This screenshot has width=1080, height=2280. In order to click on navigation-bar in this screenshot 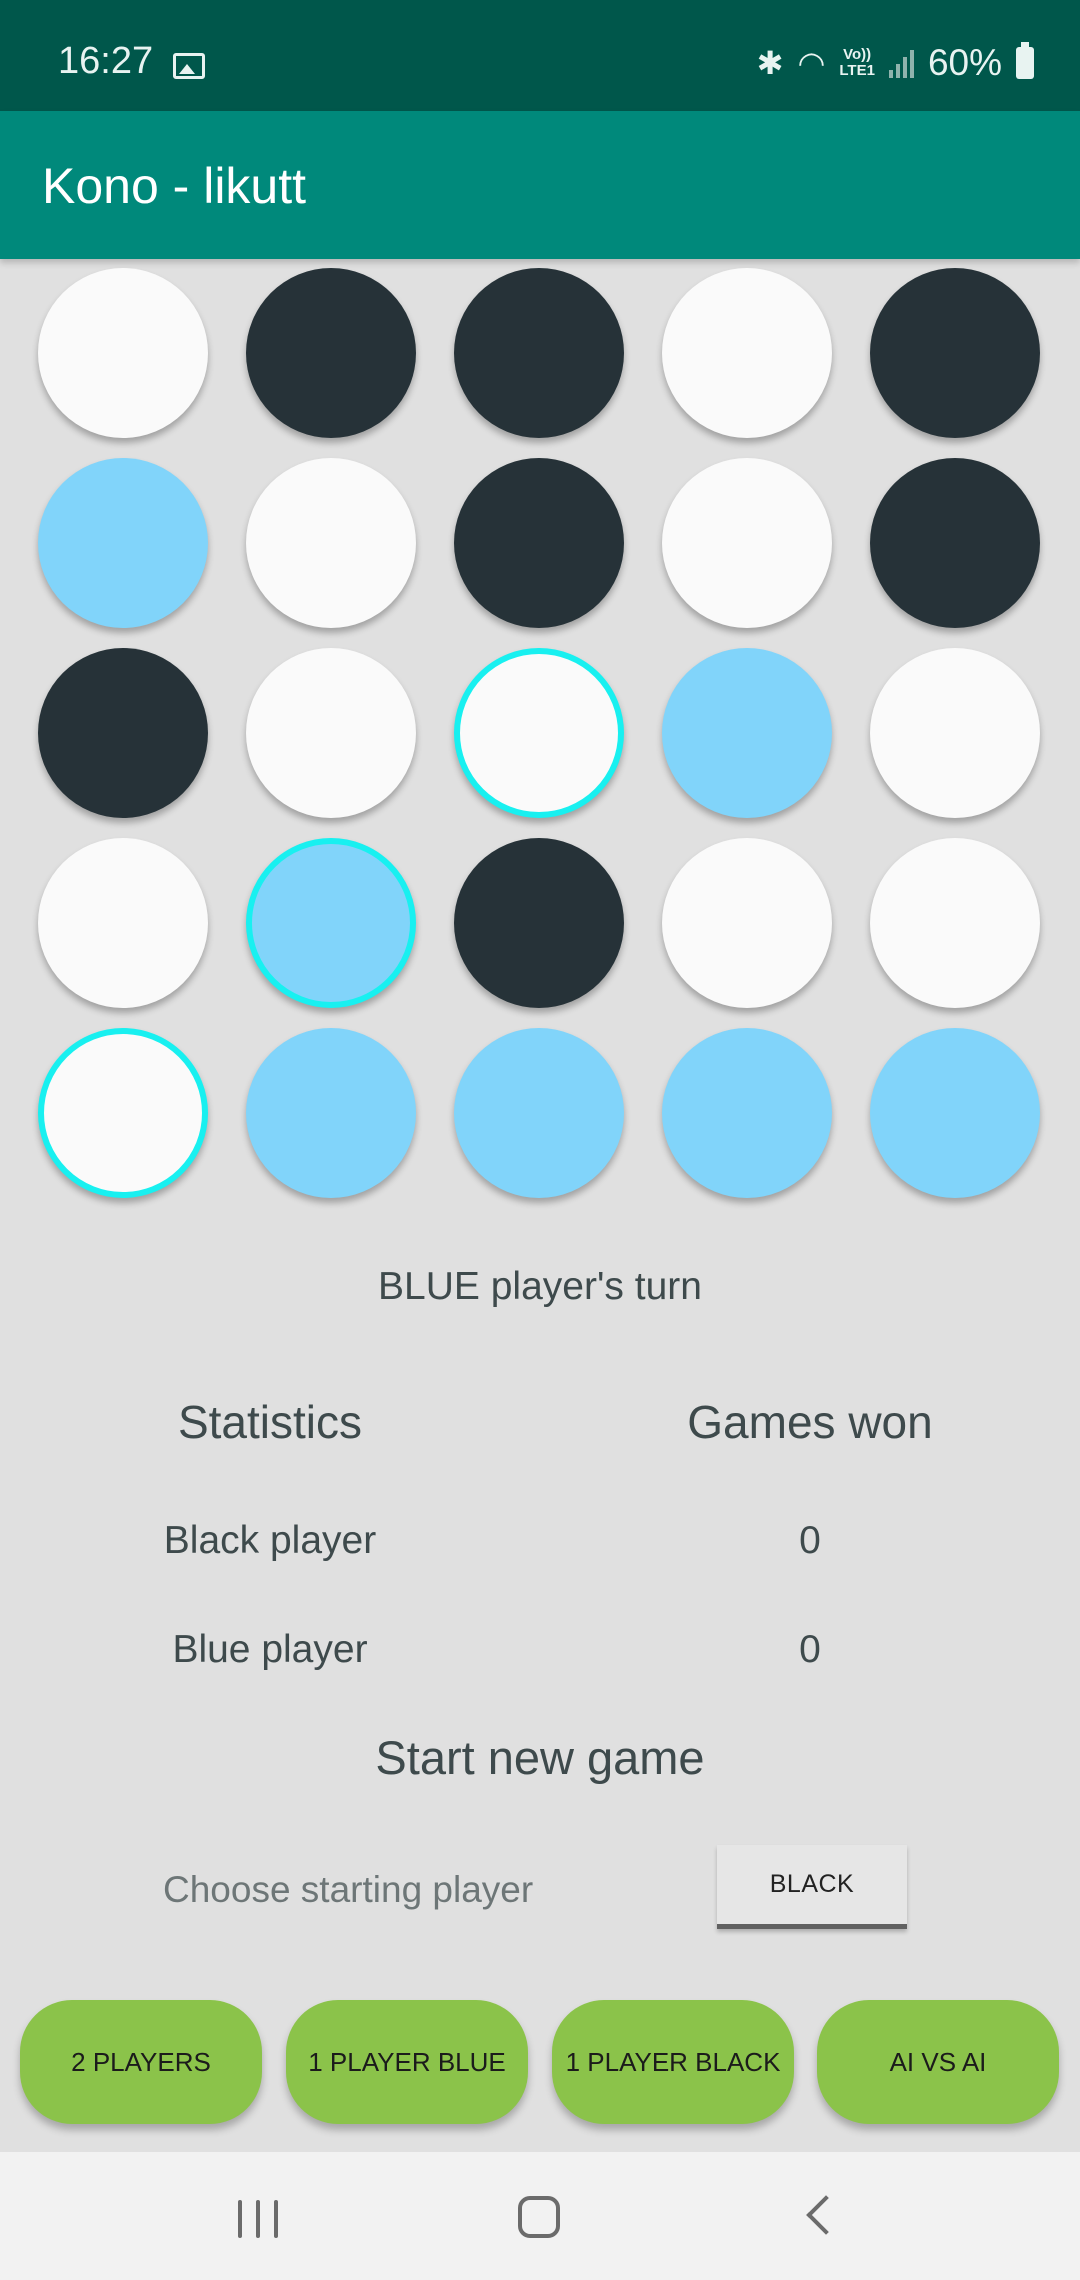, I will do `click(540, 2216)`.